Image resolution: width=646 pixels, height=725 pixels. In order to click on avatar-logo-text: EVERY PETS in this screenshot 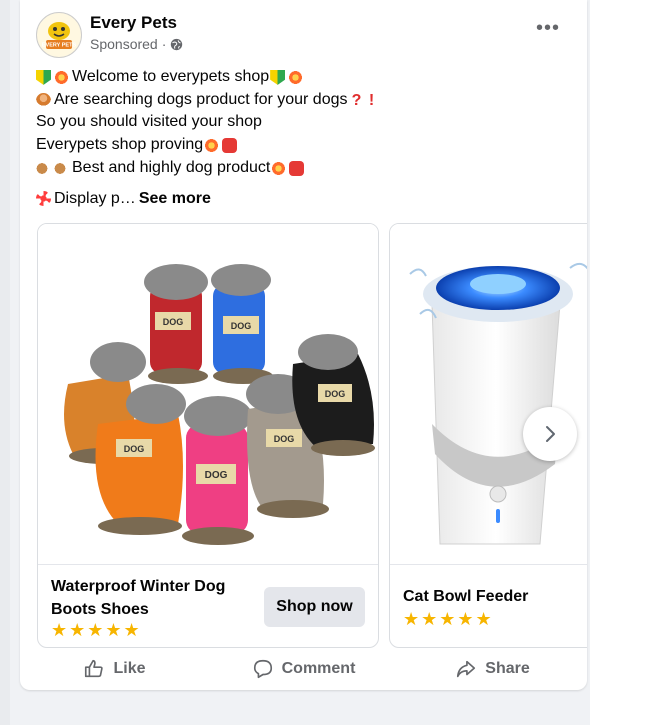, I will do `click(59, 46)`.